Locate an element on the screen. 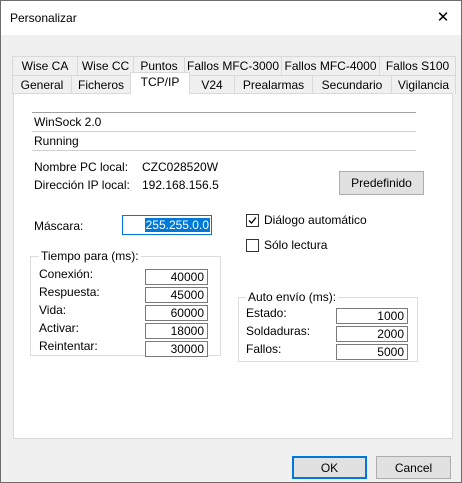  tab-vigilancia: Vigilancia is located at coordinates (423, 84).